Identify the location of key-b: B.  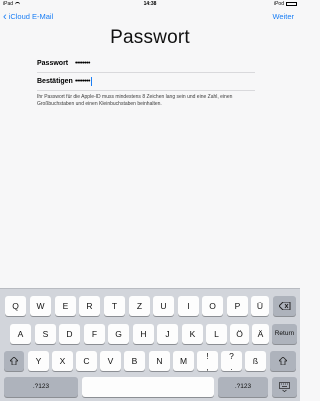
(134, 361).